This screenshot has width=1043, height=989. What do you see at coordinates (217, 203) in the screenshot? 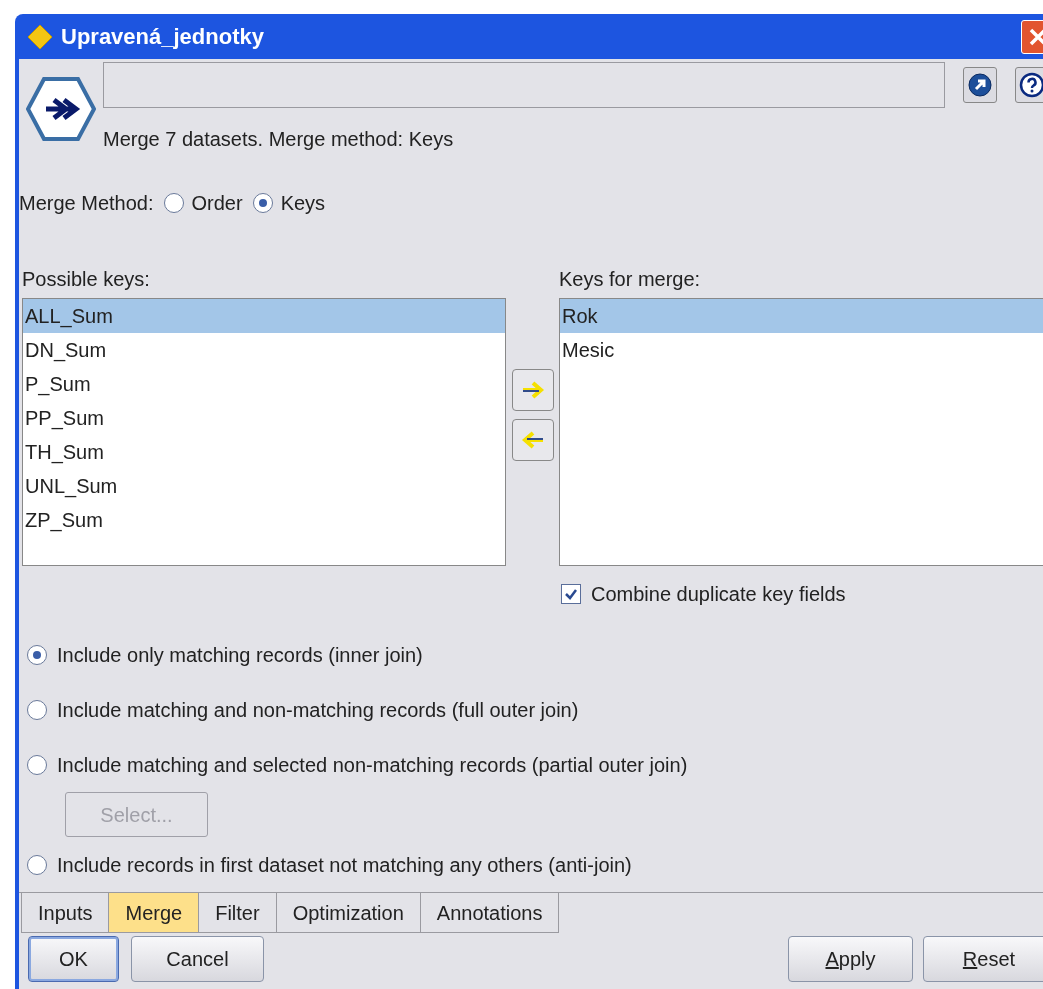
I see `radio-label: Order` at bounding box center [217, 203].